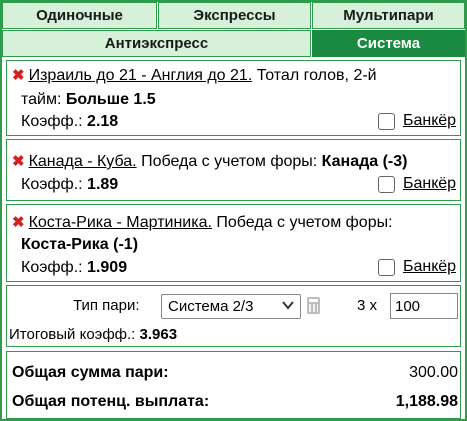 The height and width of the screenshot is (421, 467). Describe the element at coordinates (70, 184) in the screenshot. I see `coef: Коэфф.: 1.89` at that location.